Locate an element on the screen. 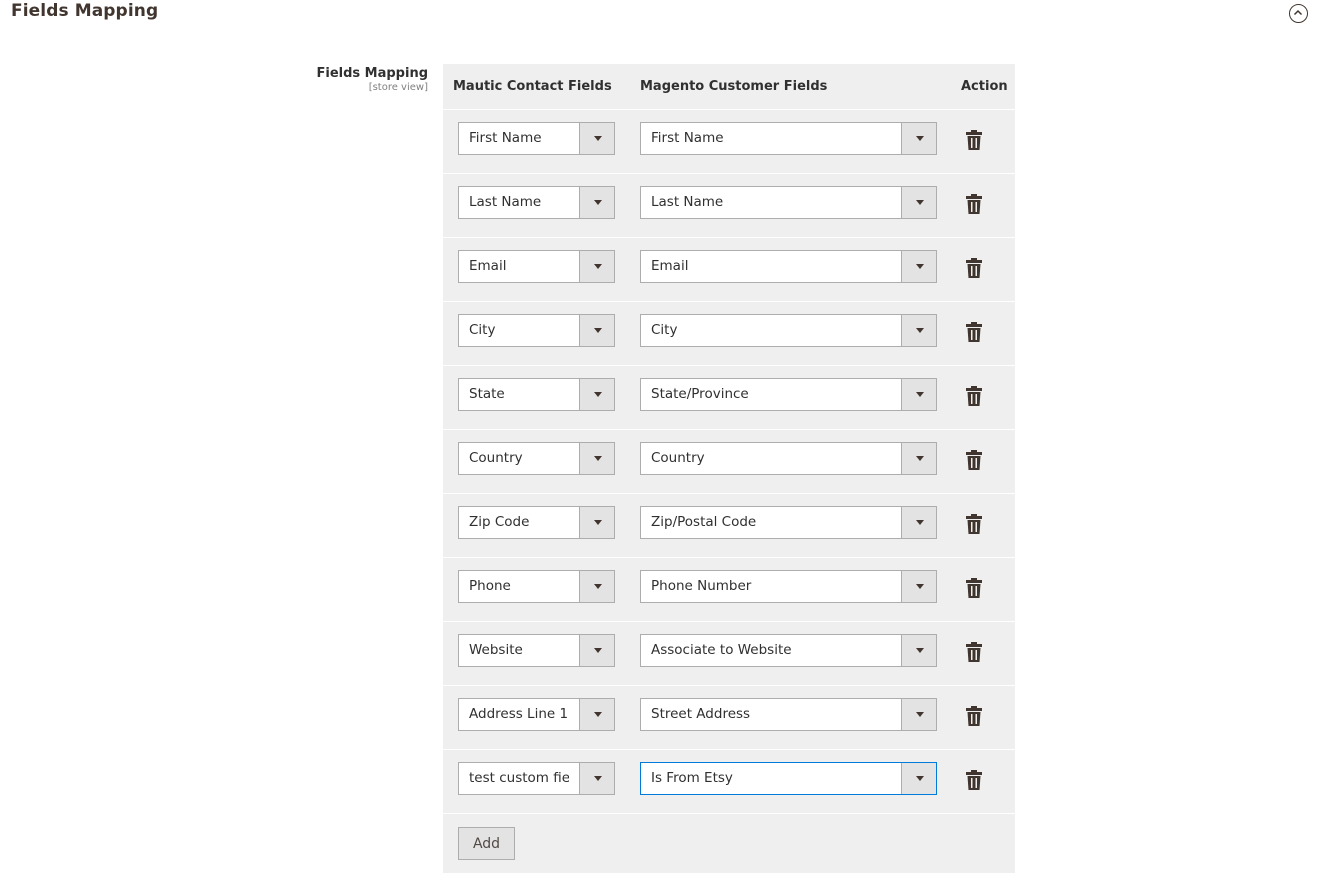  mapping-row: test custom field Is From Etsy is located at coordinates (729, 781).